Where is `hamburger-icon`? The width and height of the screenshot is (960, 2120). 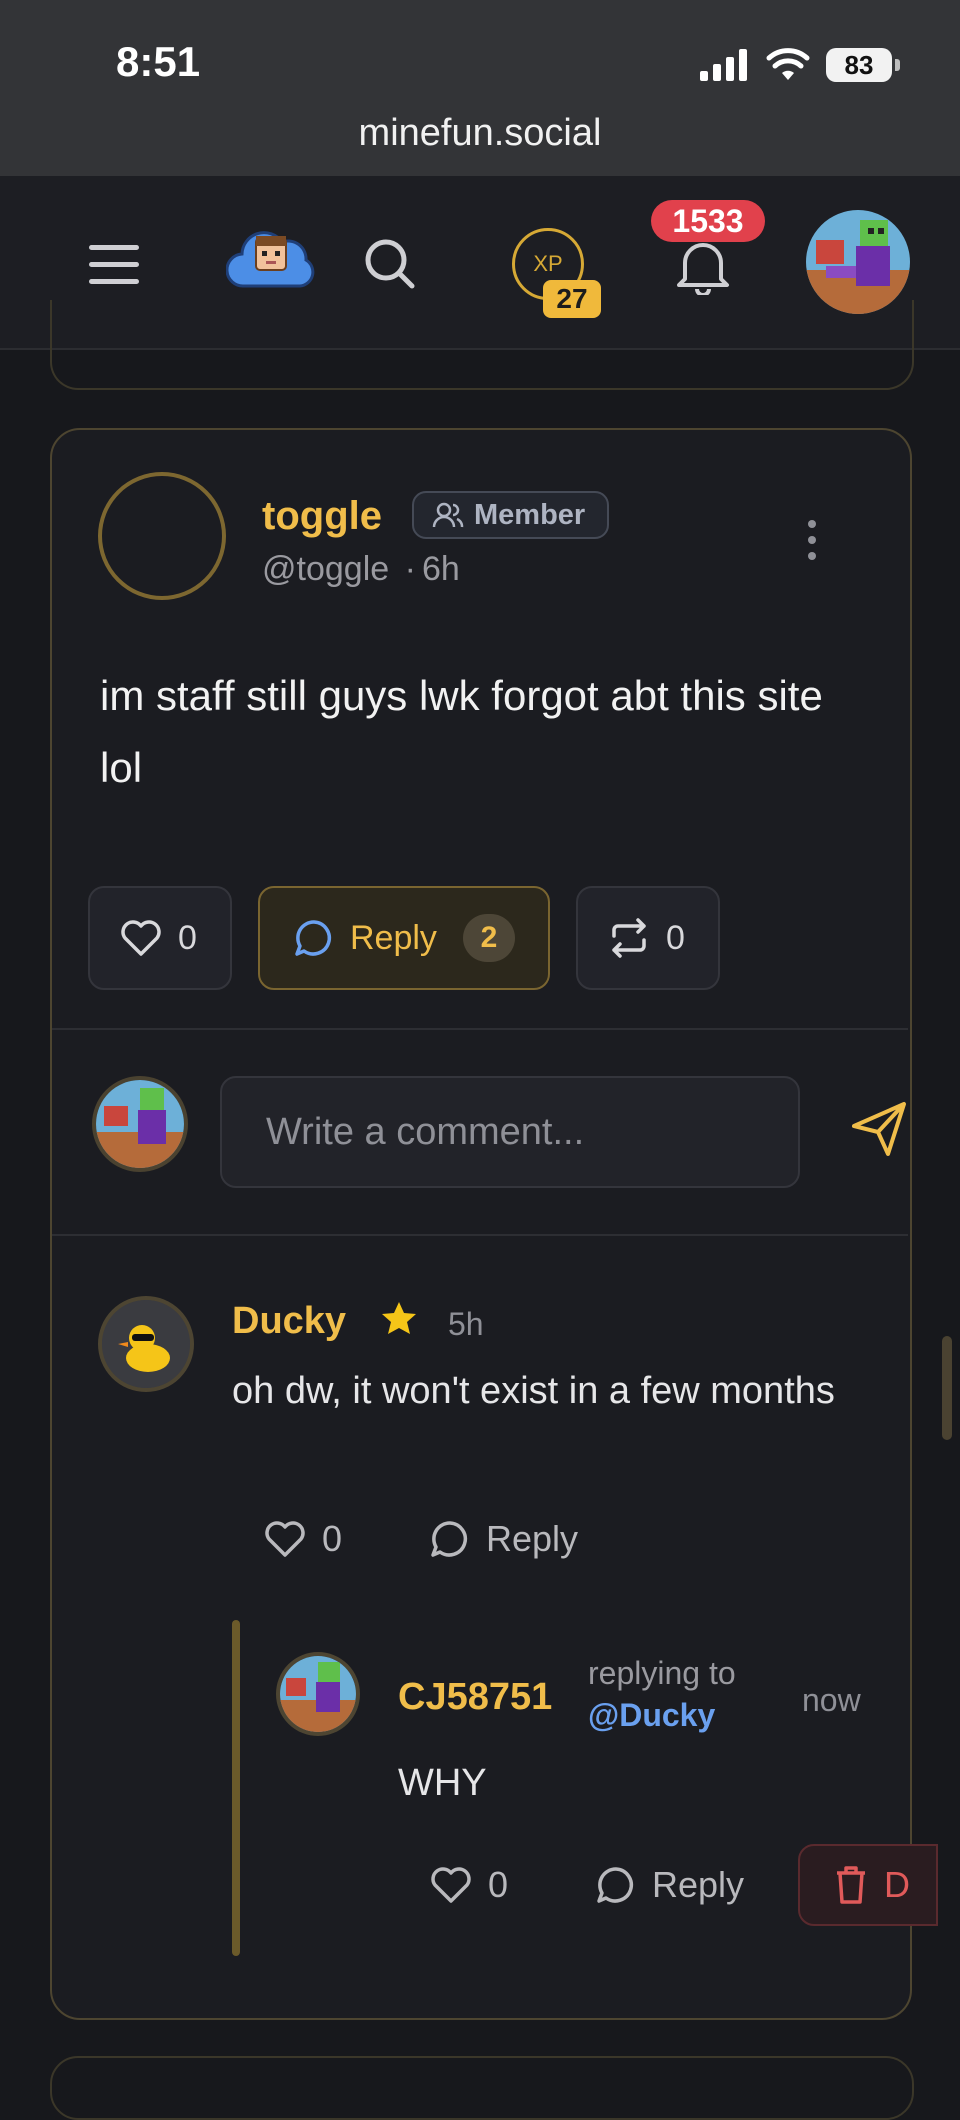 hamburger-icon is located at coordinates (114, 264).